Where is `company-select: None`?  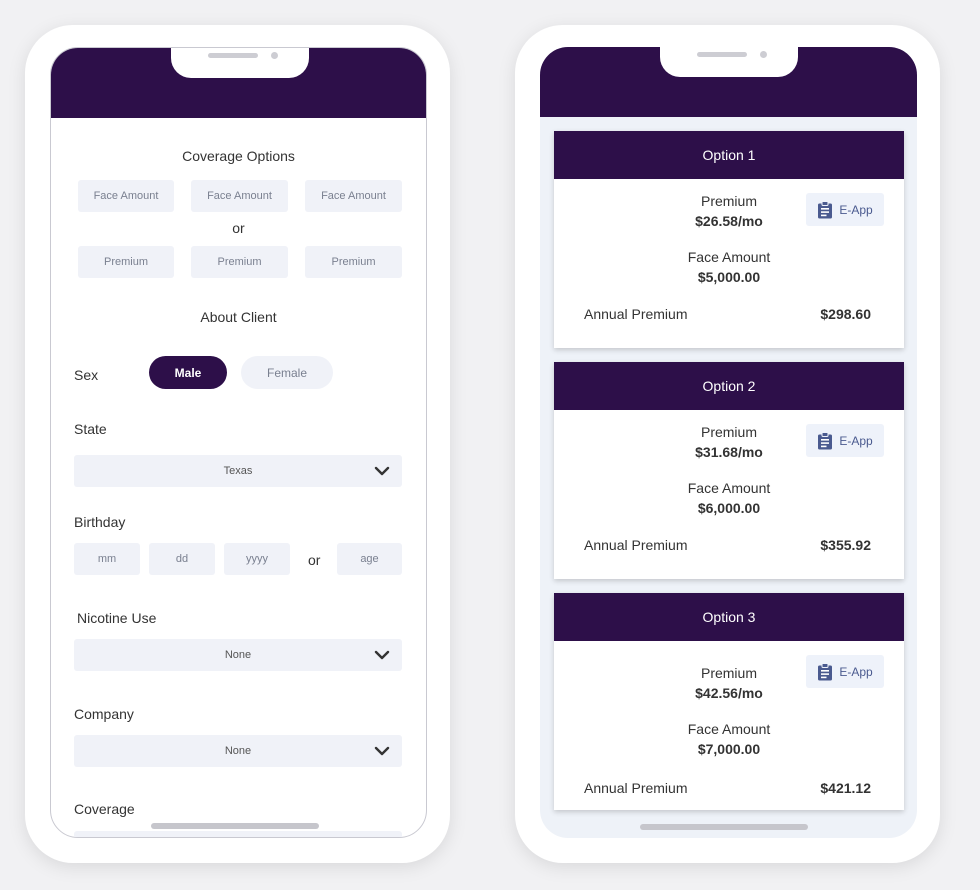
company-select: None is located at coordinates (238, 751).